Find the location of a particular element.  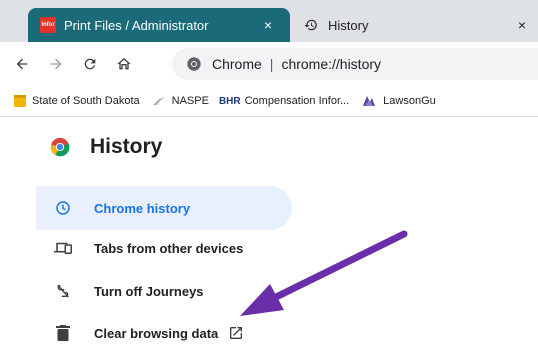

reload-button is located at coordinates (90, 64).